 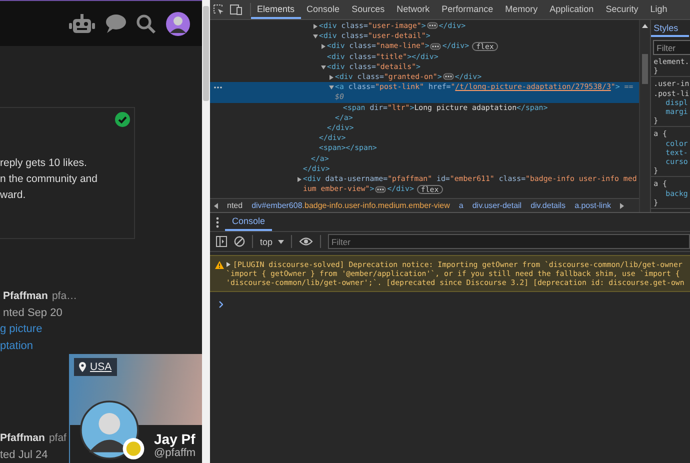 I want to click on author-username: pfaf, so click(x=57, y=438).